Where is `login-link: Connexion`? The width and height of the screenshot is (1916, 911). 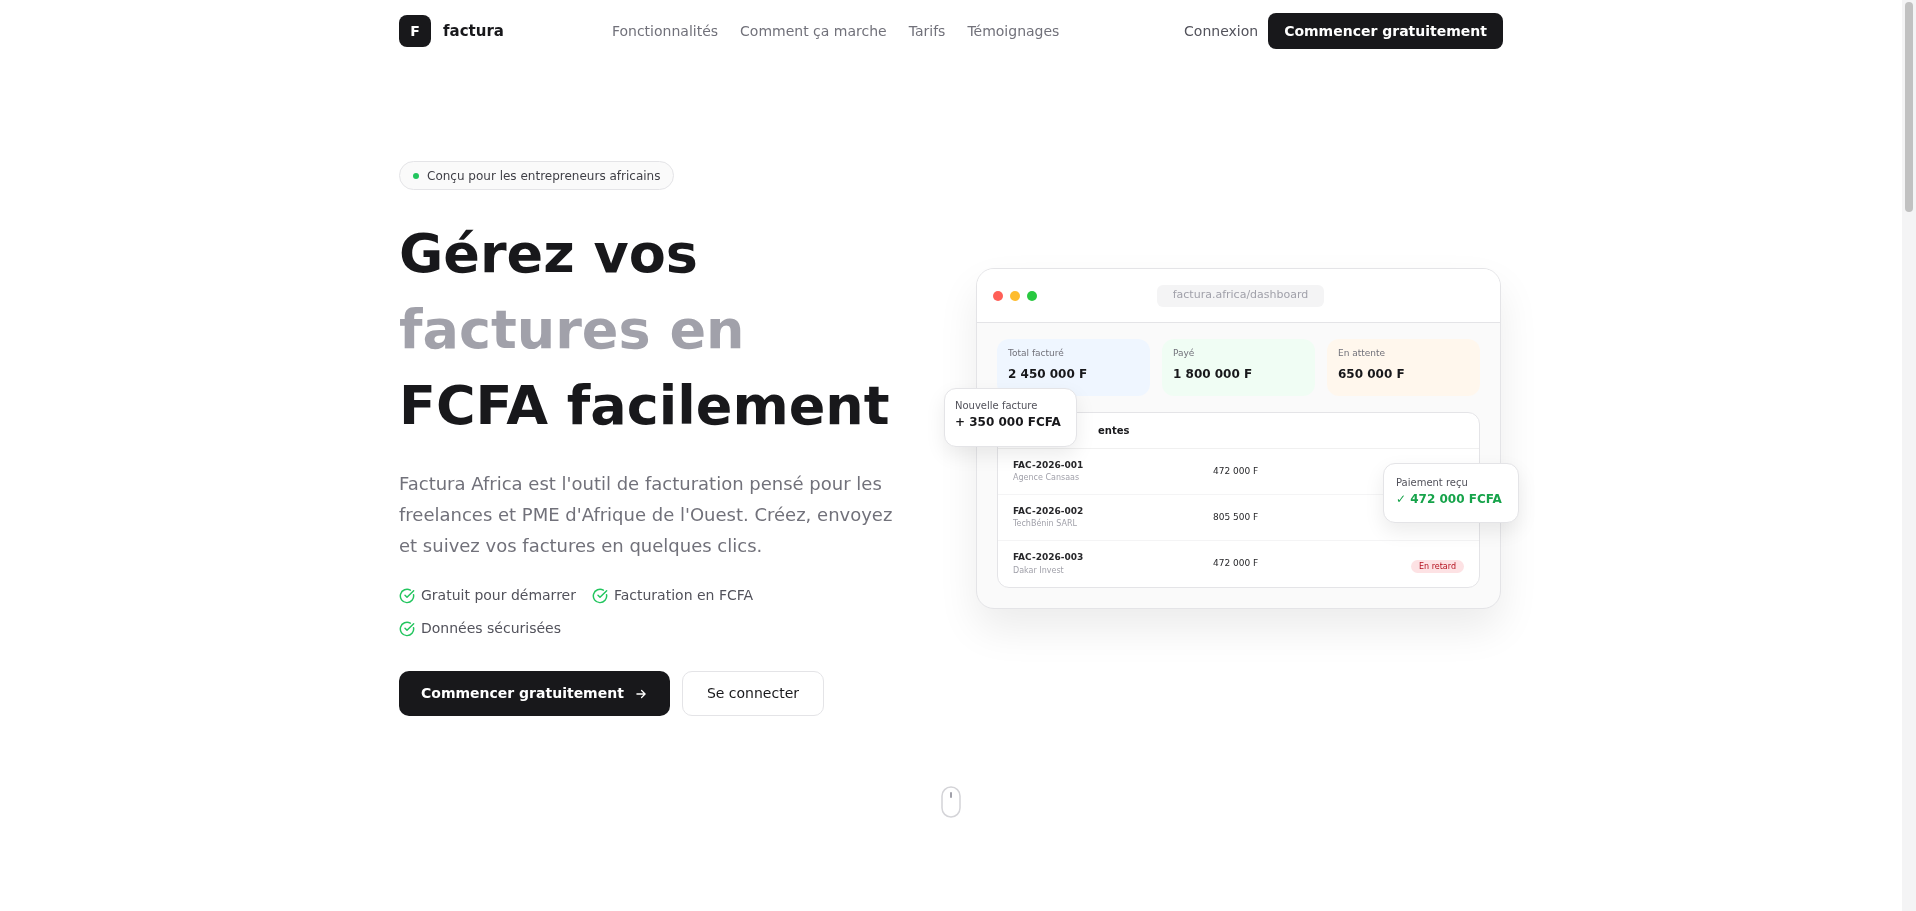
login-link: Connexion is located at coordinates (1221, 31).